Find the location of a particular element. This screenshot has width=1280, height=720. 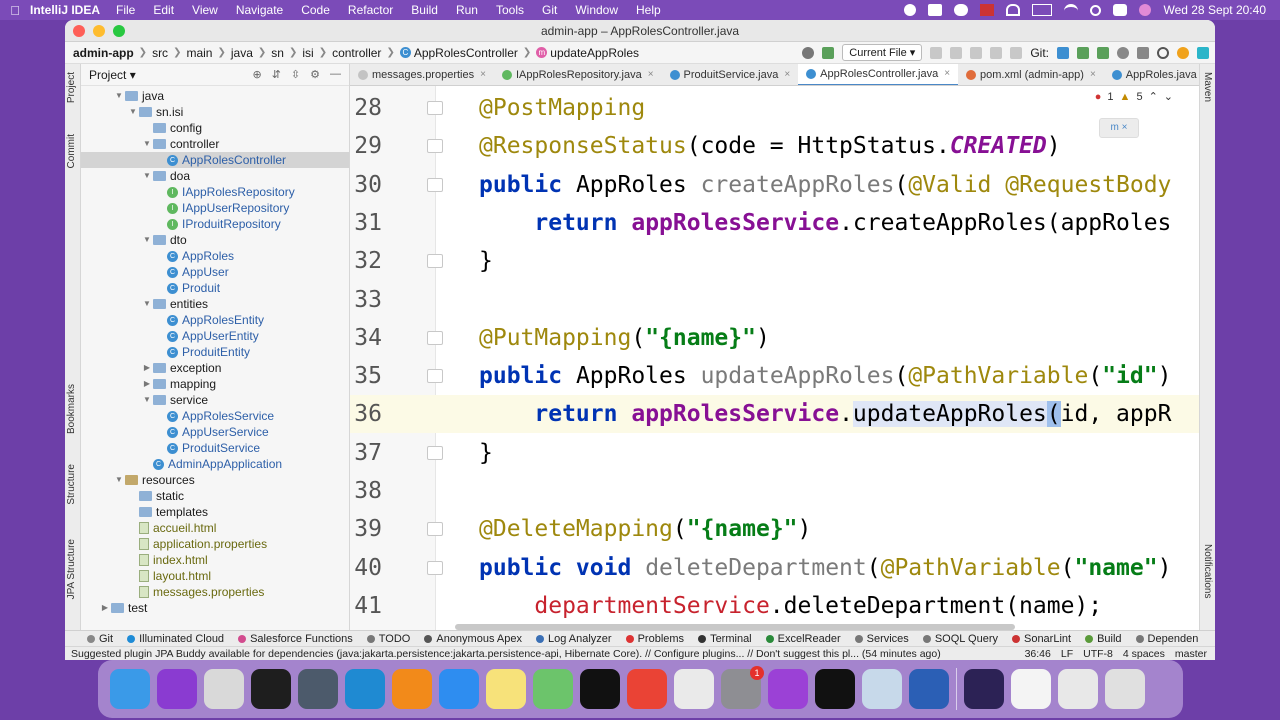

screenshot-icon is located at coordinates (694, 689).